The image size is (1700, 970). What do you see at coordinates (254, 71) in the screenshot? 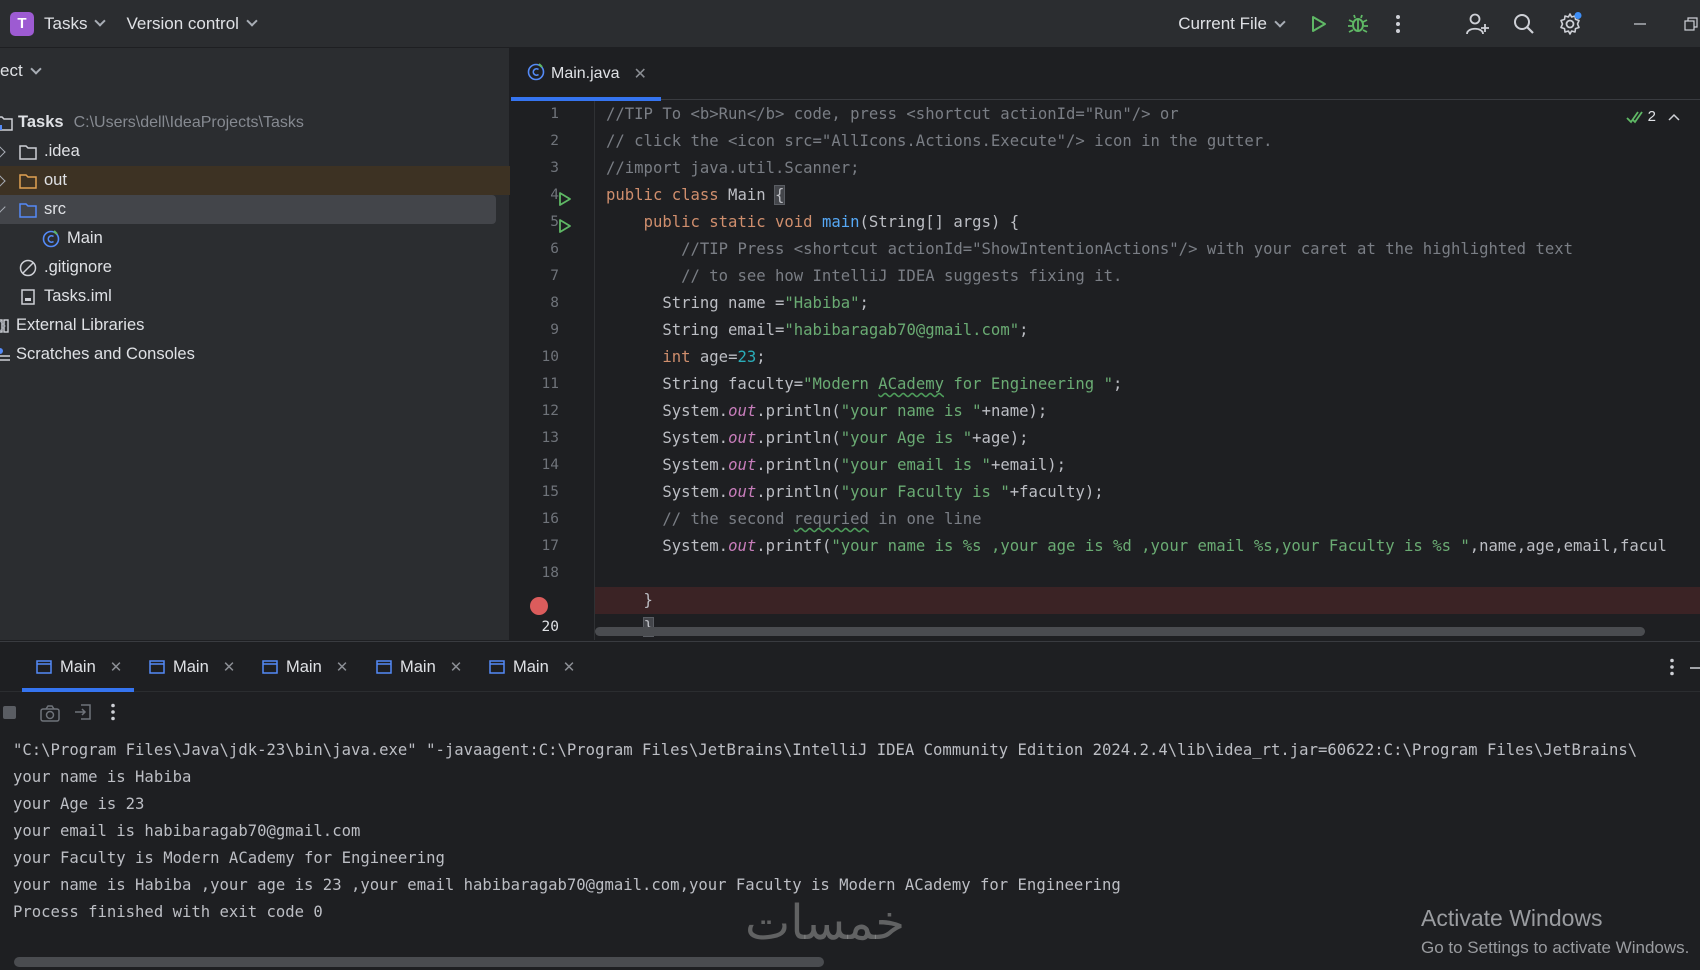
I see `project-panel-header: ect` at bounding box center [254, 71].